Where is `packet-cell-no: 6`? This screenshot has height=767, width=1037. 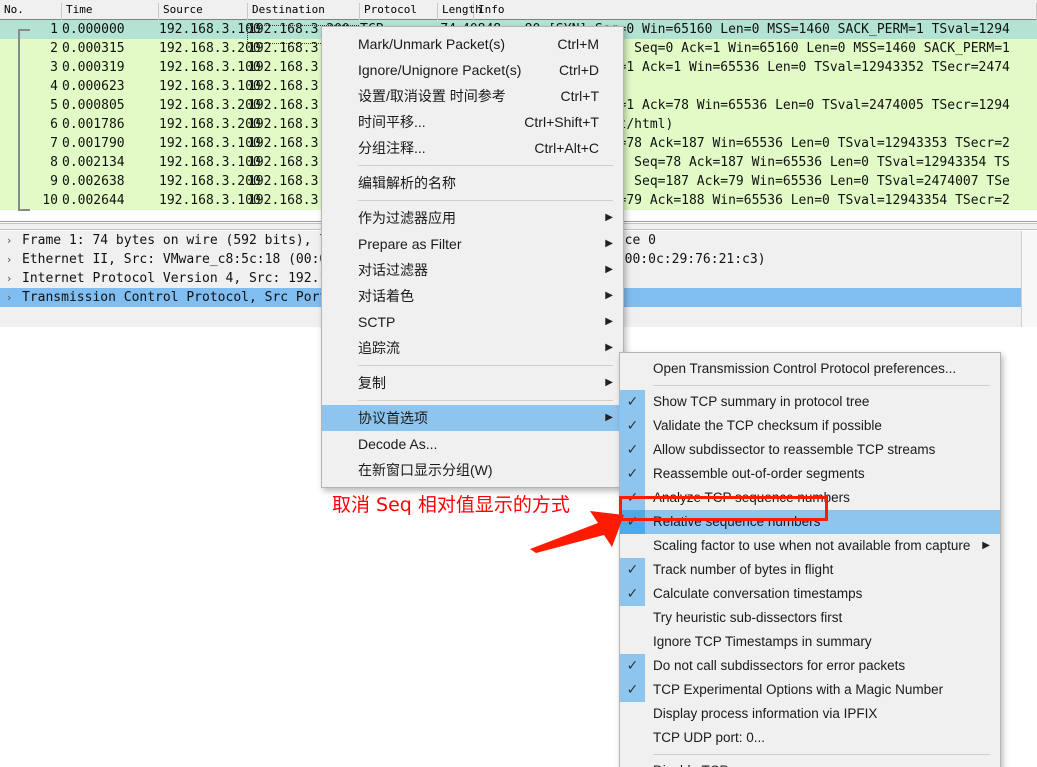 packet-cell-no: 6 is located at coordinates (54, 124).